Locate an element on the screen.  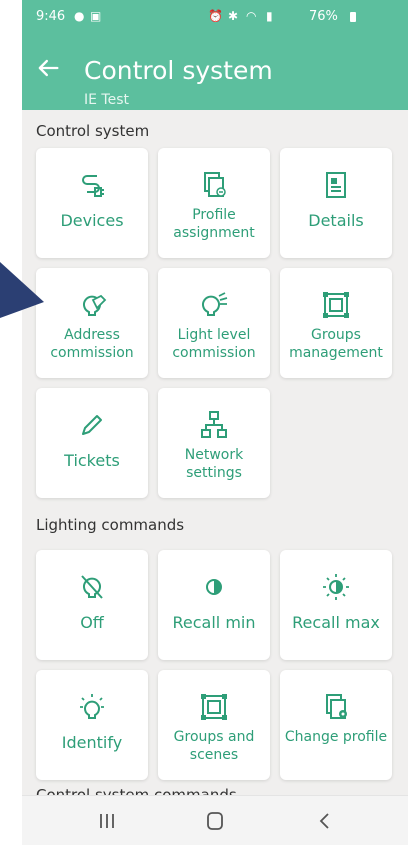
recent-apps-icon is located at coordinates (107, 821).